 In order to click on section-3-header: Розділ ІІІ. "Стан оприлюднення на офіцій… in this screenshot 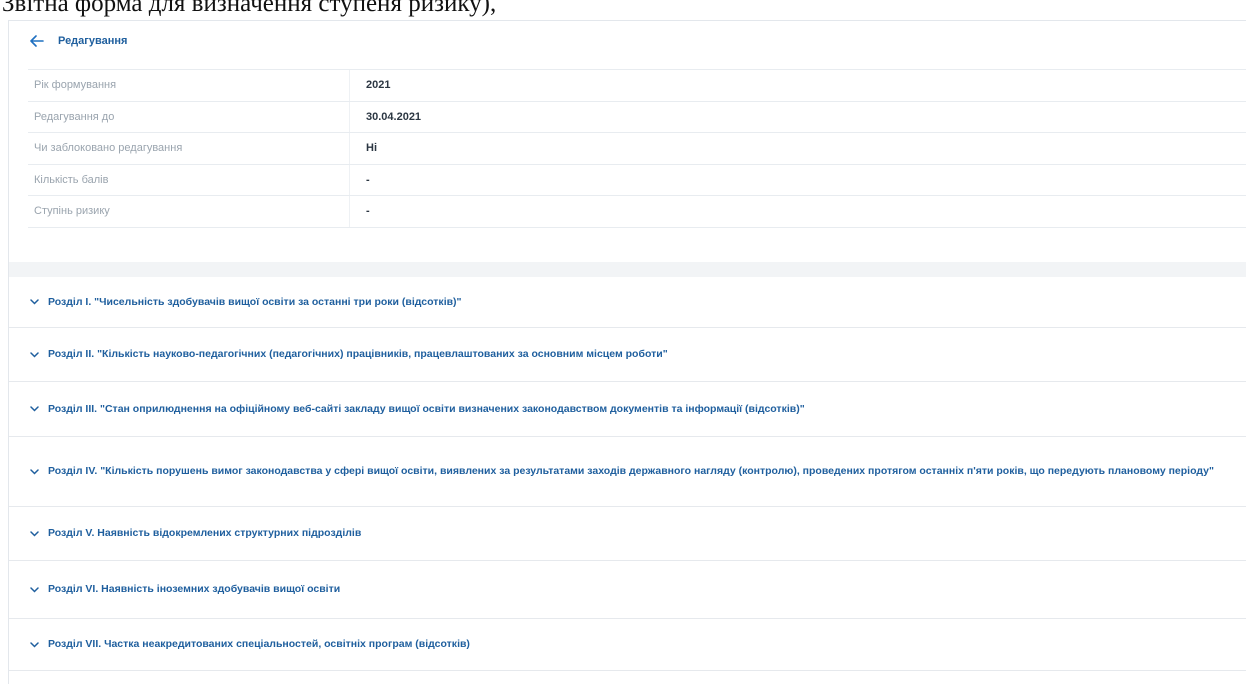, I will do `click(627, 409)`.